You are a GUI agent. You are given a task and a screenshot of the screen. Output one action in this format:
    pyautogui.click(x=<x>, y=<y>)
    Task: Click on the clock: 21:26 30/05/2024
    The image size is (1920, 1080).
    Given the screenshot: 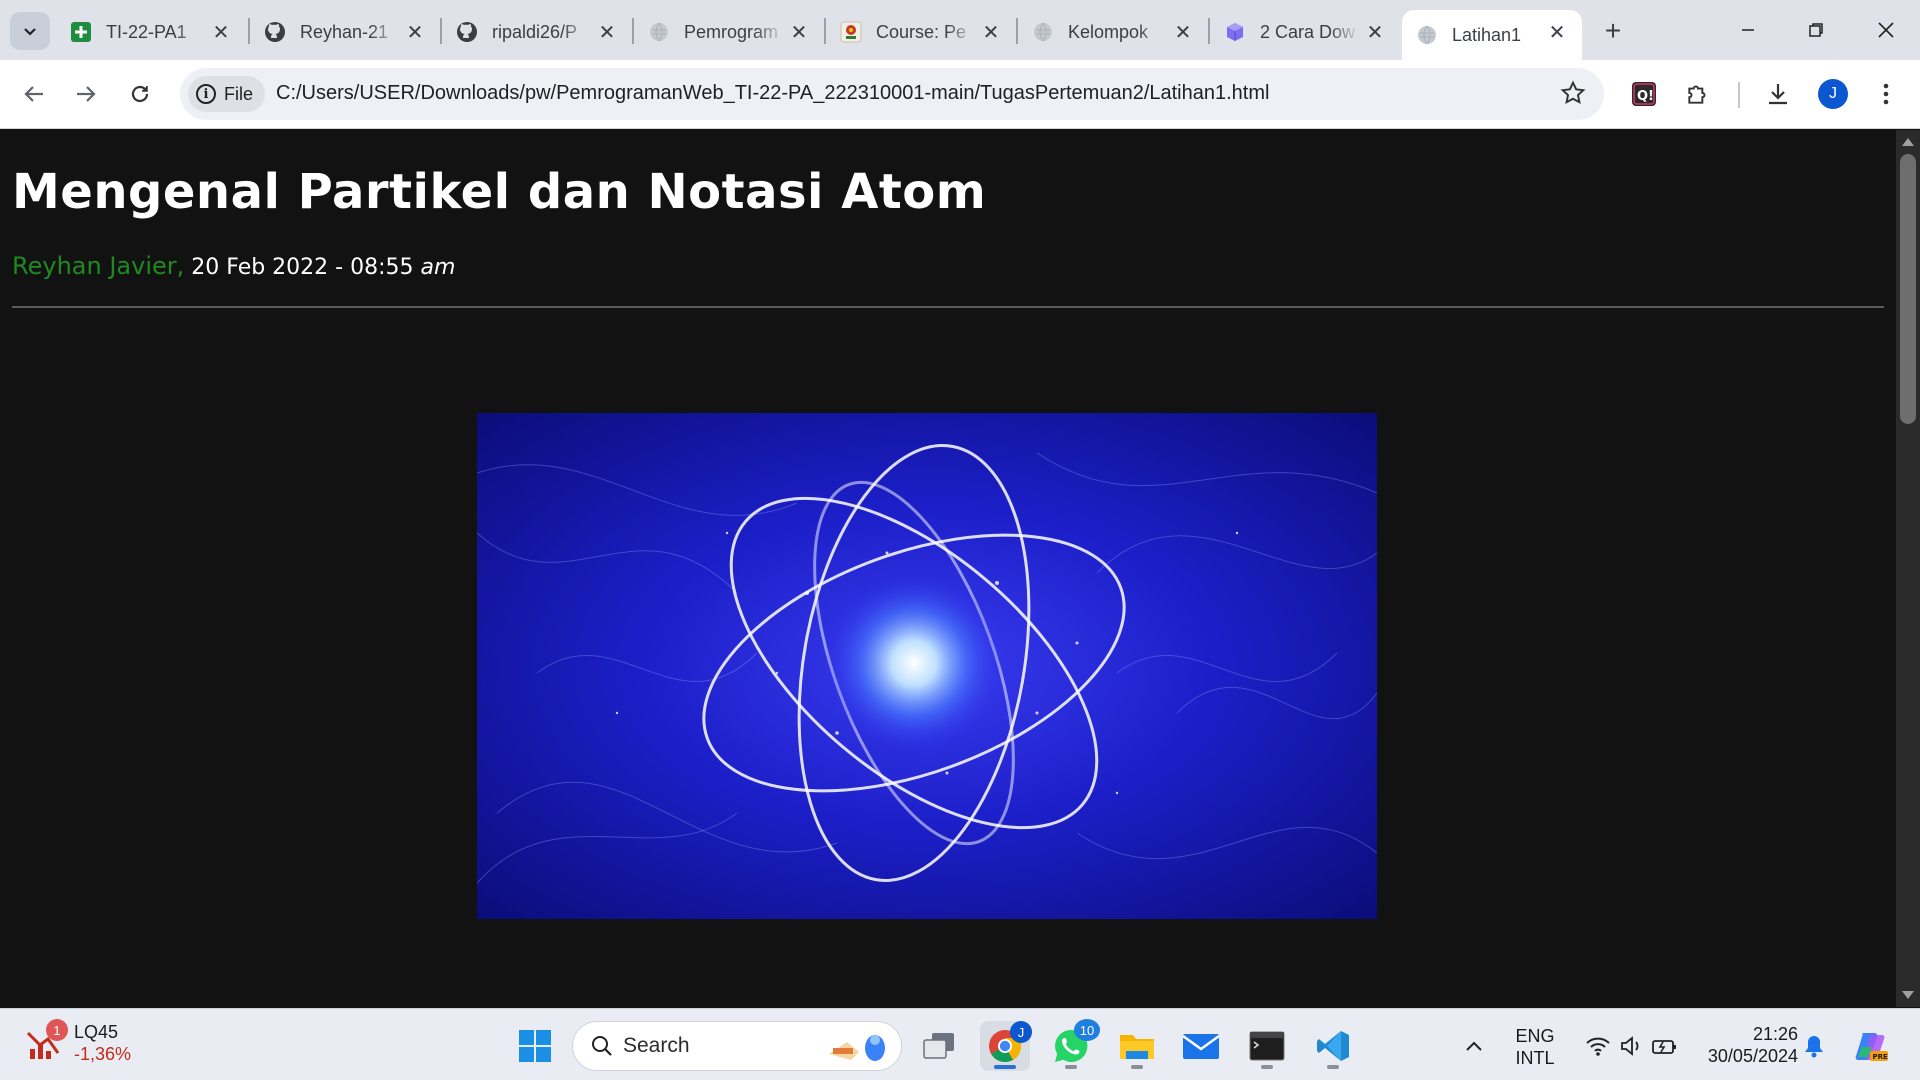 What is the action you would take?
    pyautogui.click(x=1743, y=1045)
    